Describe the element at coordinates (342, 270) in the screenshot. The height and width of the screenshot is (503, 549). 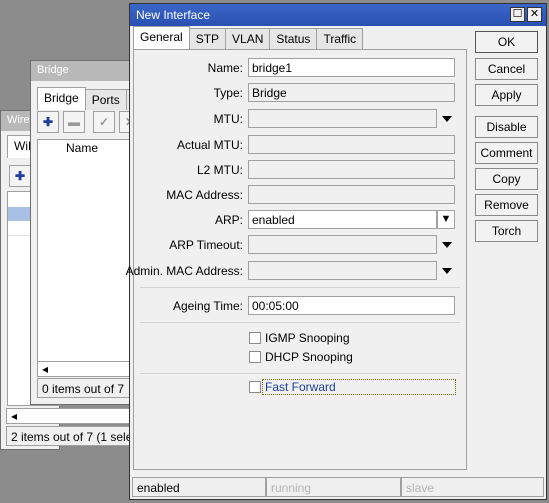
I see `admin-mac-input` at that location.